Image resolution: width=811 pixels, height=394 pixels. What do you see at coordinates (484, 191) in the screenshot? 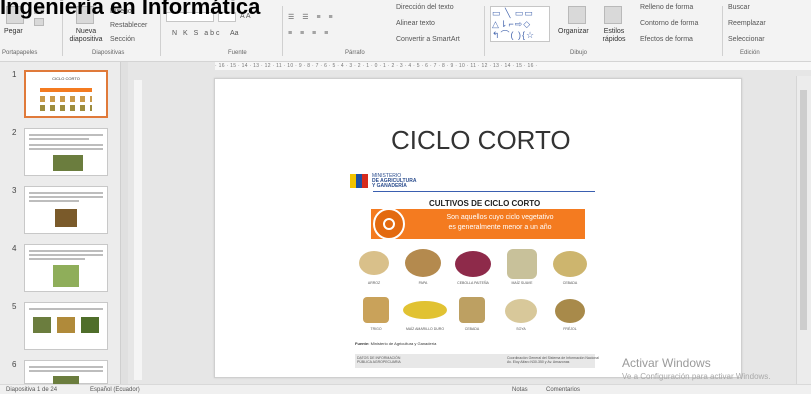
I see `divider-line` at bounding box center [484, 191].